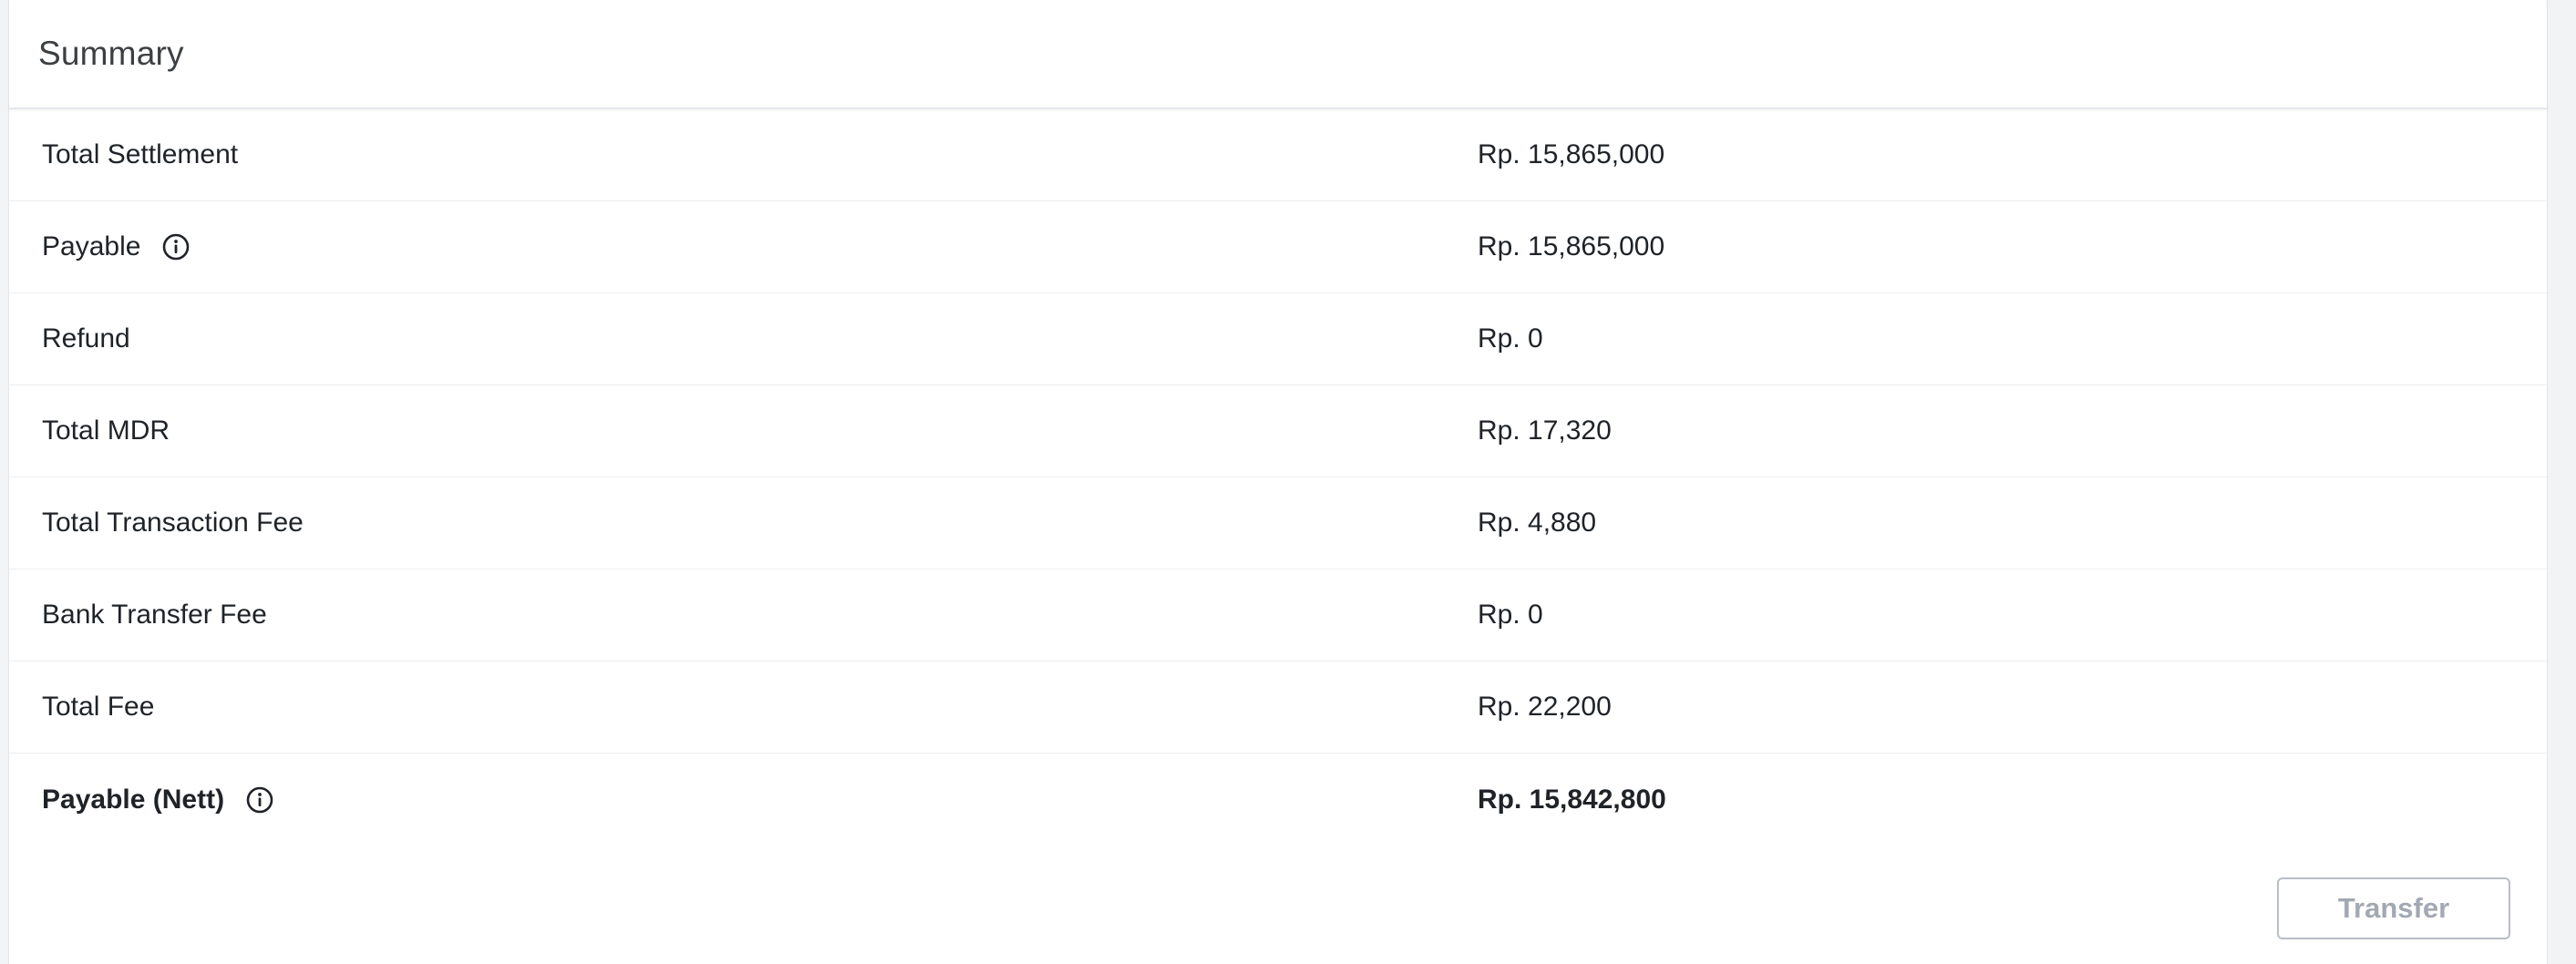 This screenshot has height=964, width=2576. What do you see at coordinates (1545, 431) in the screenshot?
I see `row-value: Rp. 17,320` at bounding box center [1545, 431].